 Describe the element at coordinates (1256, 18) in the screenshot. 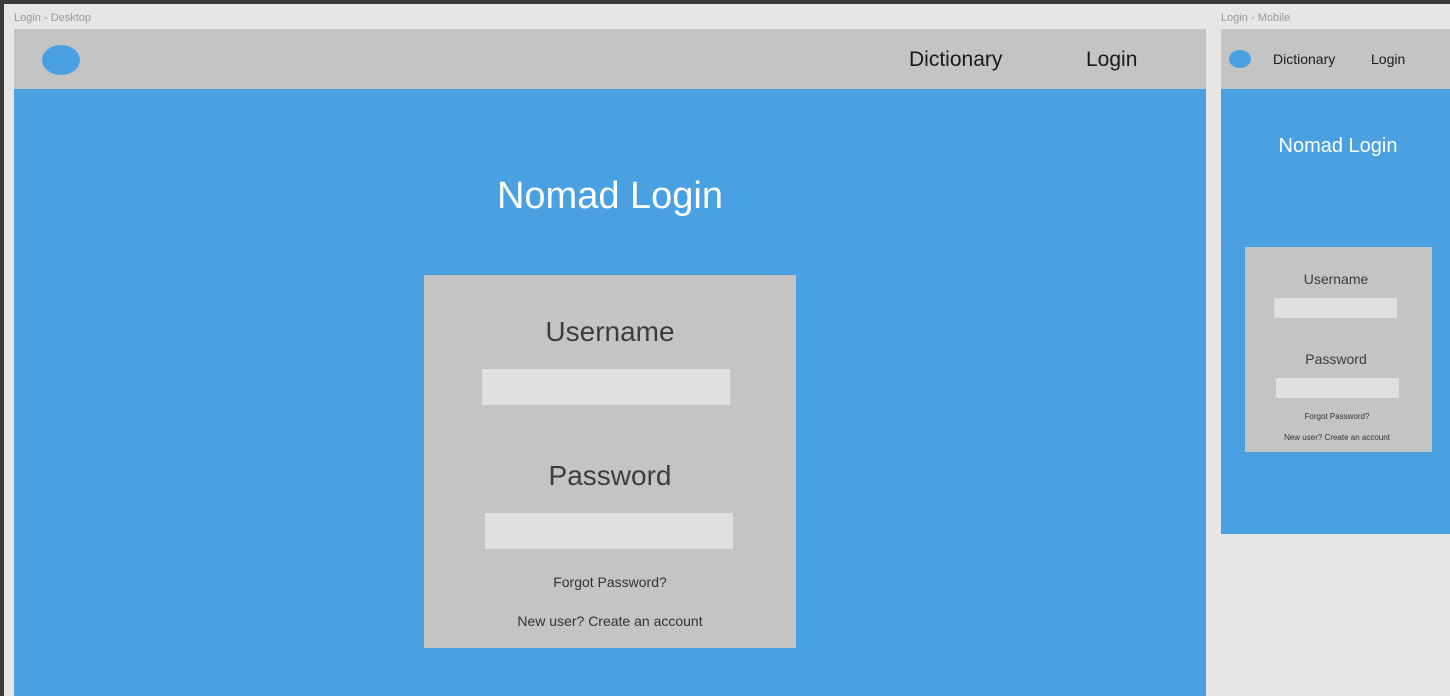

I see `mobile-frame-label: Login - Mobile` at that location.